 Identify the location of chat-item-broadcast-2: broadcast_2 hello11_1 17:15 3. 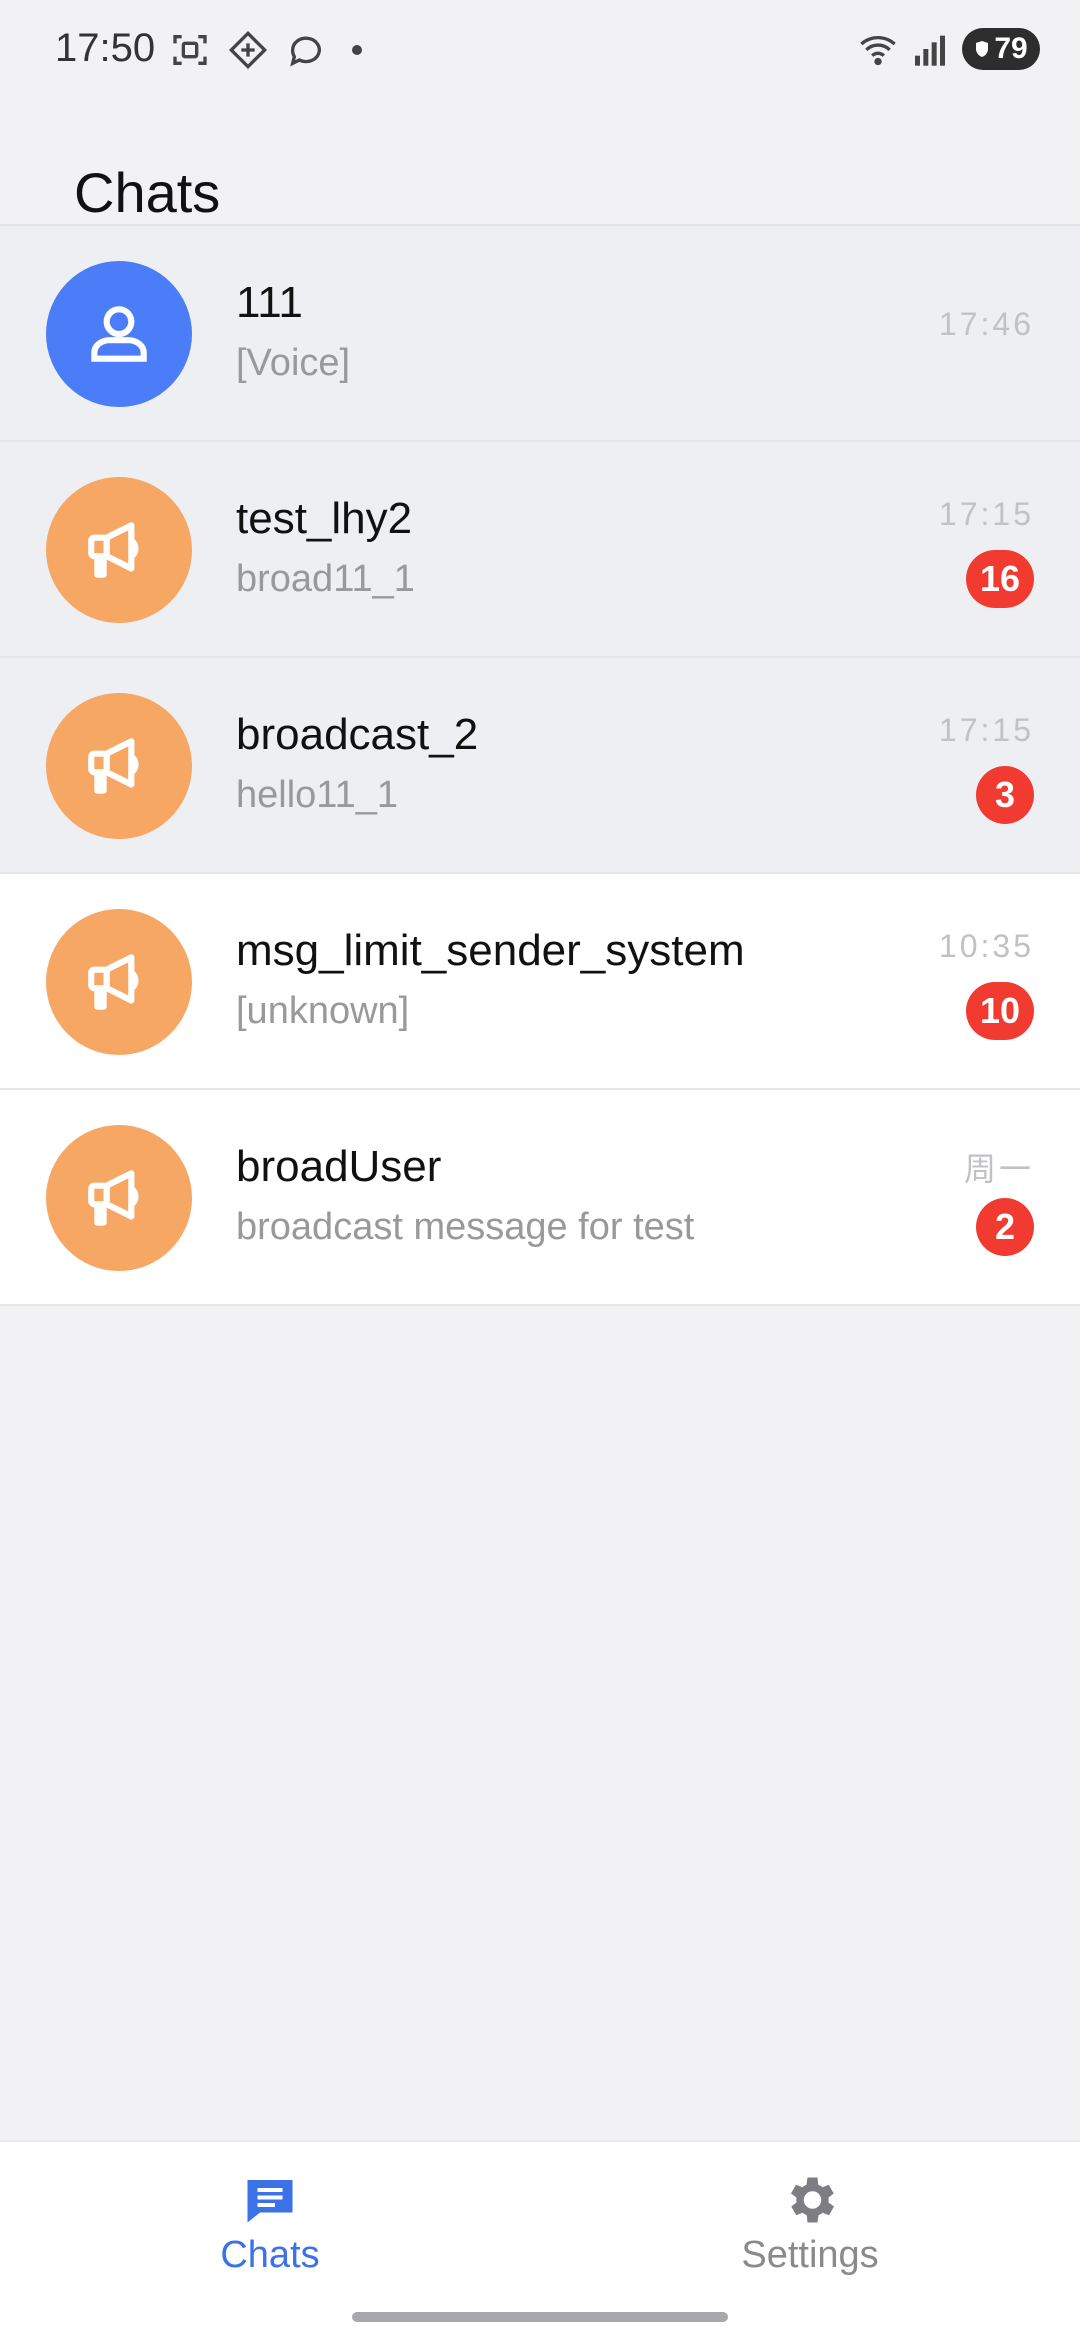
(540, 766).